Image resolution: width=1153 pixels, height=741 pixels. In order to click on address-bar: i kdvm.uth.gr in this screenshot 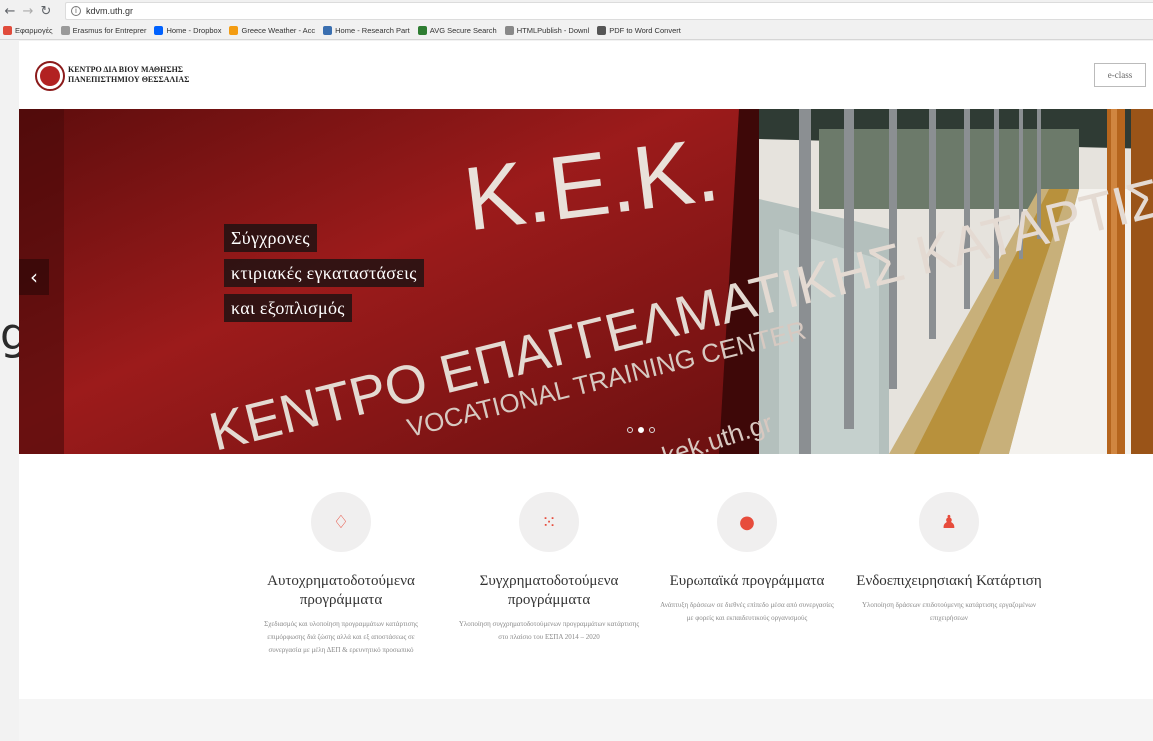, I will do `click(609, 11)`.